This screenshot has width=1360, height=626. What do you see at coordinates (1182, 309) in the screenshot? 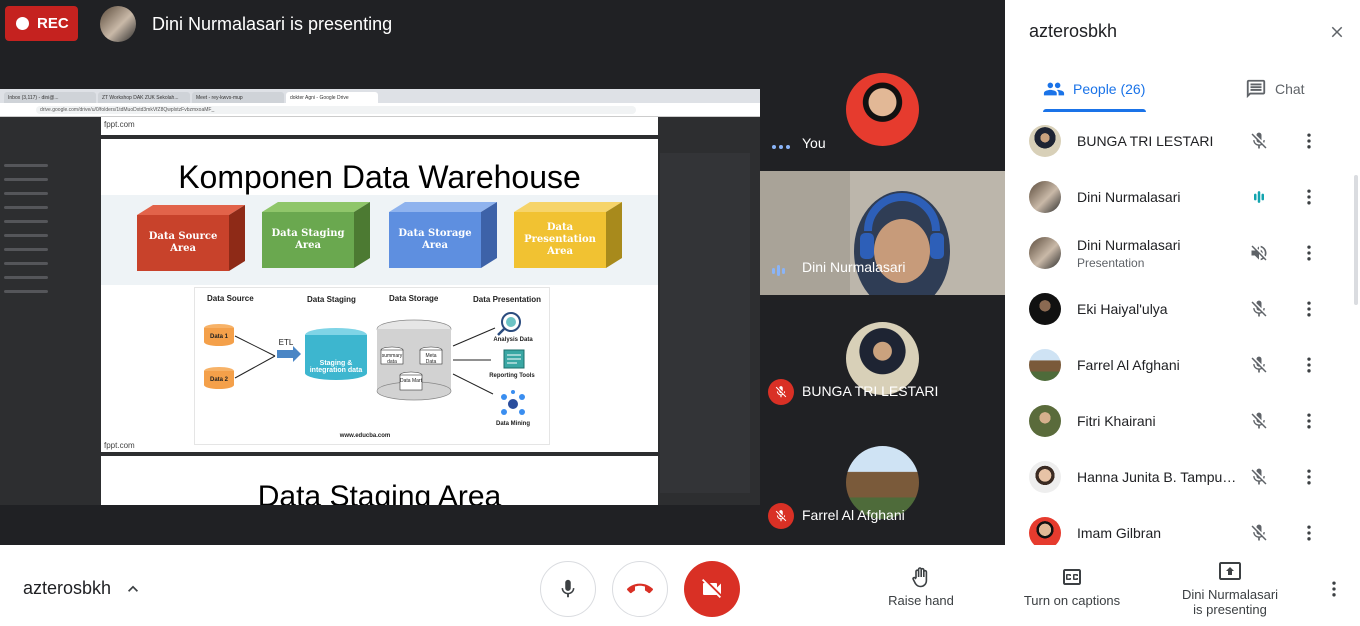
I see `list-item: Eki Haiyal'ulya` at bounding box center [1182, 309].